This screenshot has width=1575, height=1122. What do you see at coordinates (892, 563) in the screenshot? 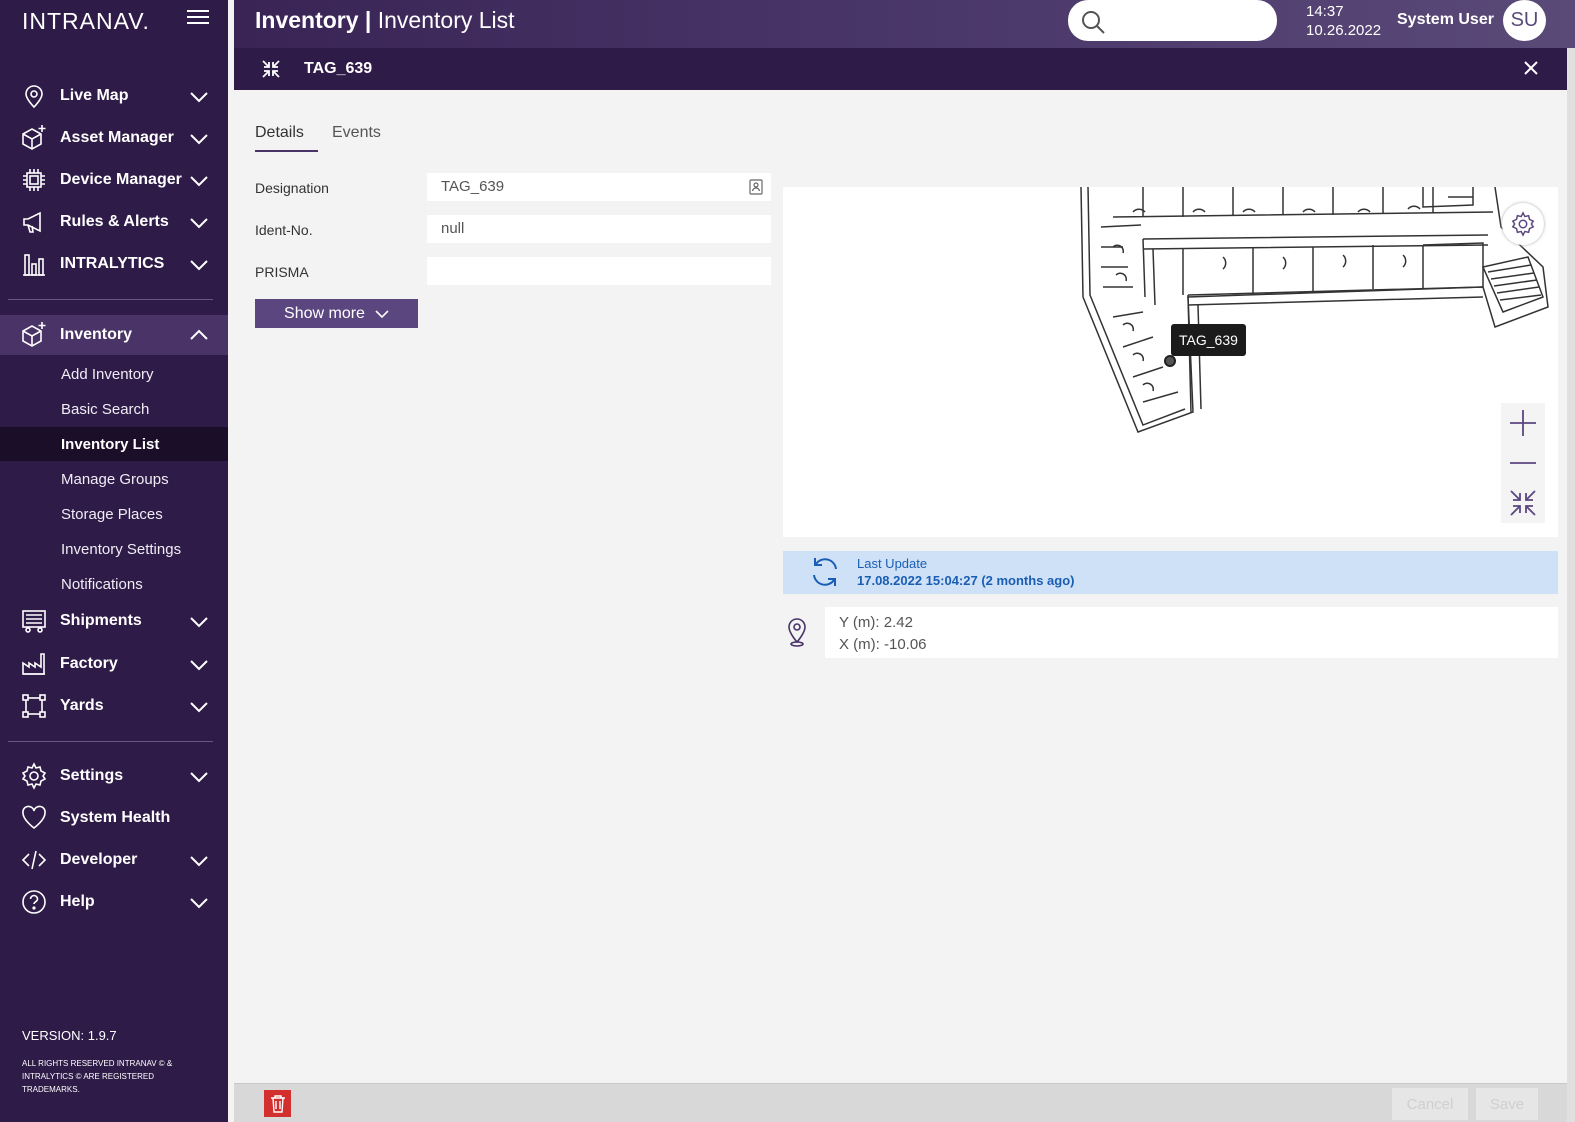
I see `last-update-label: Last Update` at bounding box center [892, 563].